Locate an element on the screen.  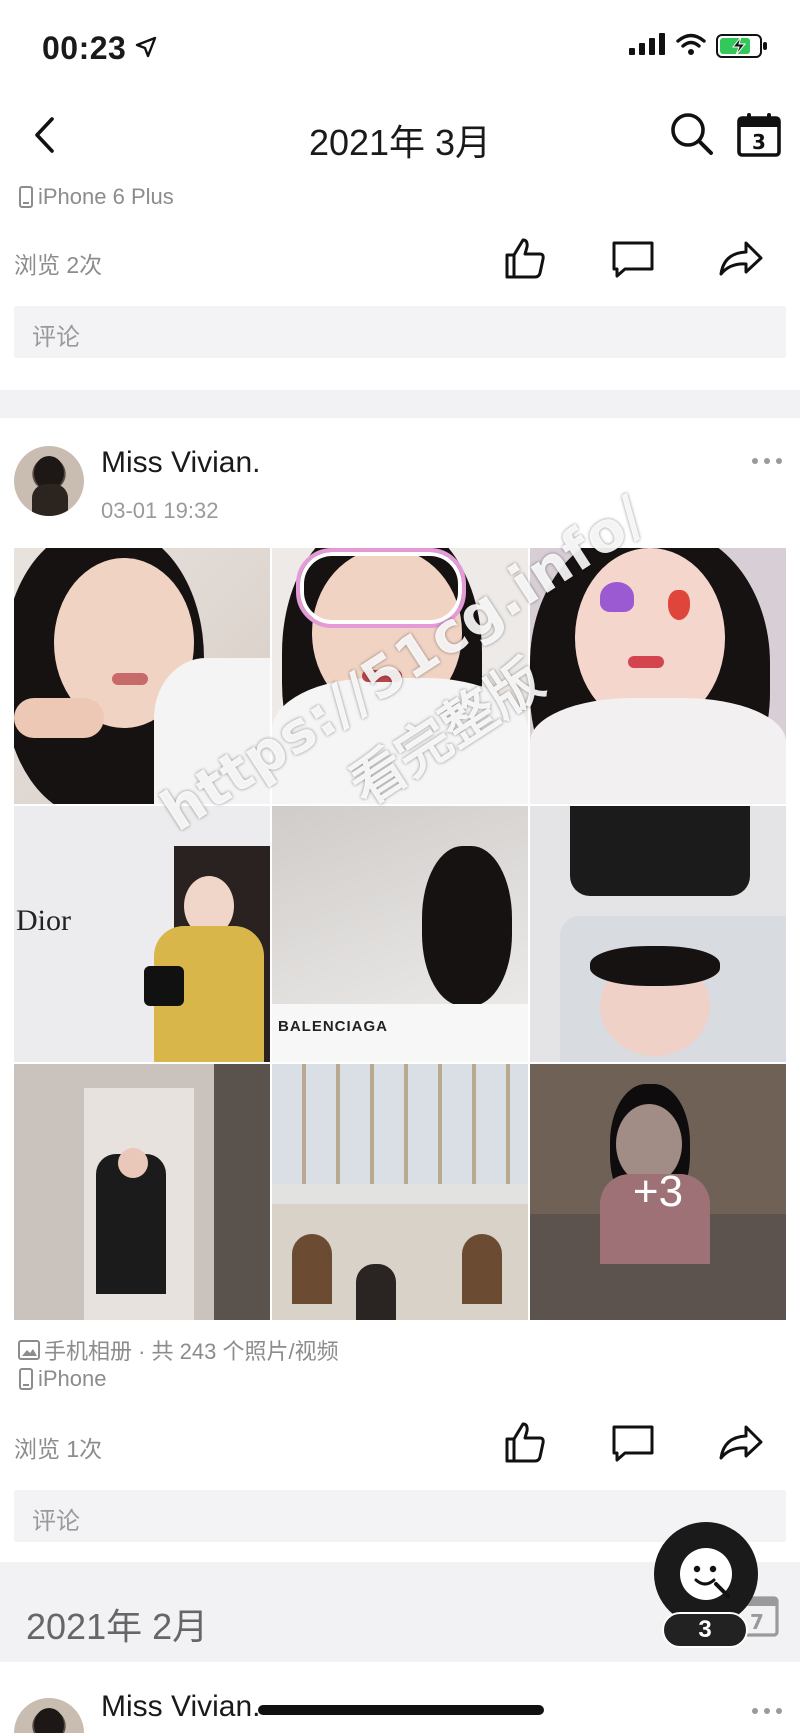
location-arrow-icon is located at coordinates (146, 47).